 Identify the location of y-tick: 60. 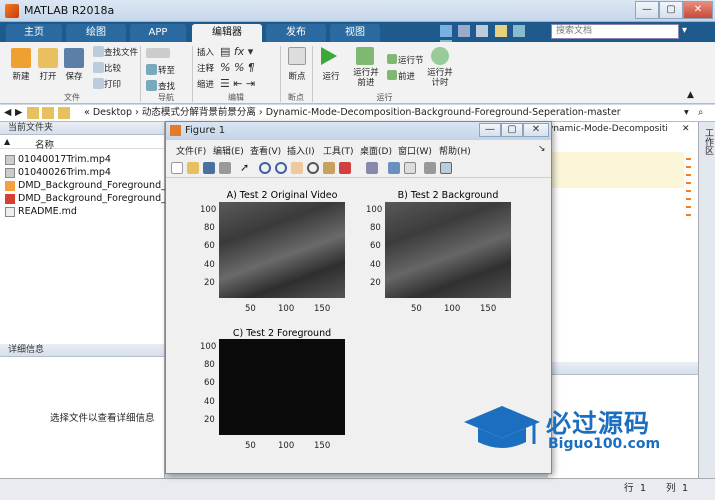
(209, 246).